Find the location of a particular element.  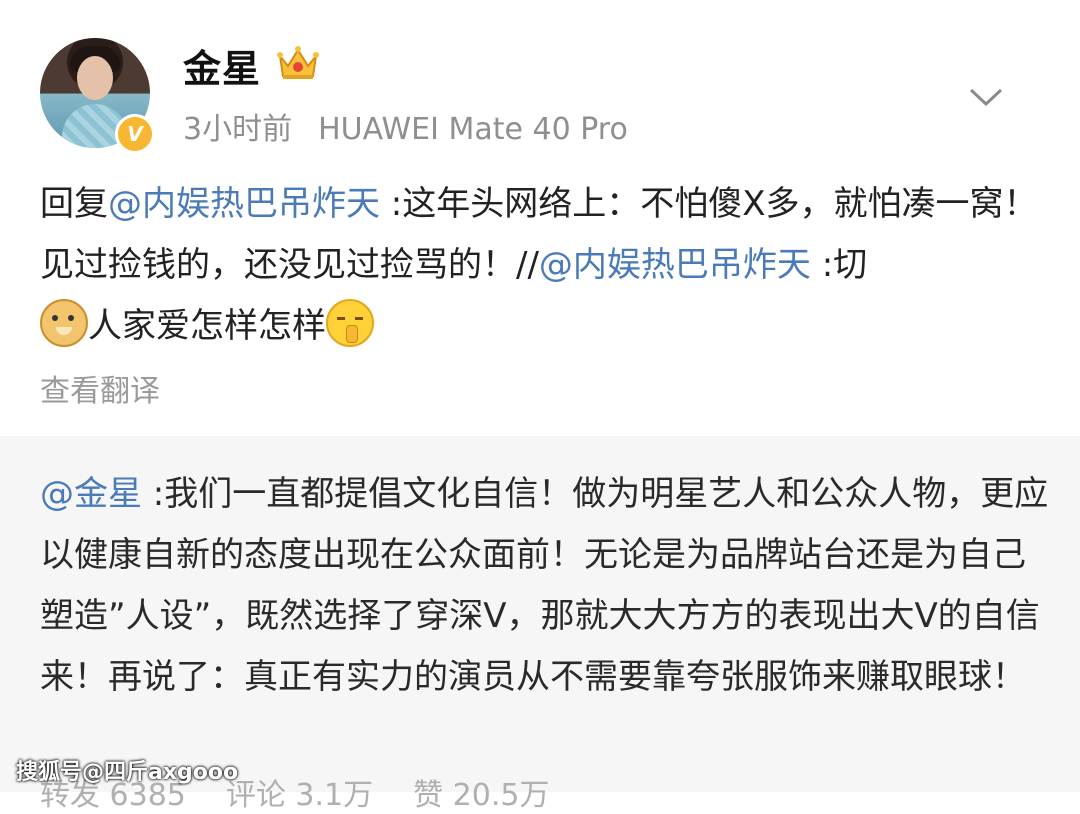

doge-emoji is located at coordinates (64, 323).